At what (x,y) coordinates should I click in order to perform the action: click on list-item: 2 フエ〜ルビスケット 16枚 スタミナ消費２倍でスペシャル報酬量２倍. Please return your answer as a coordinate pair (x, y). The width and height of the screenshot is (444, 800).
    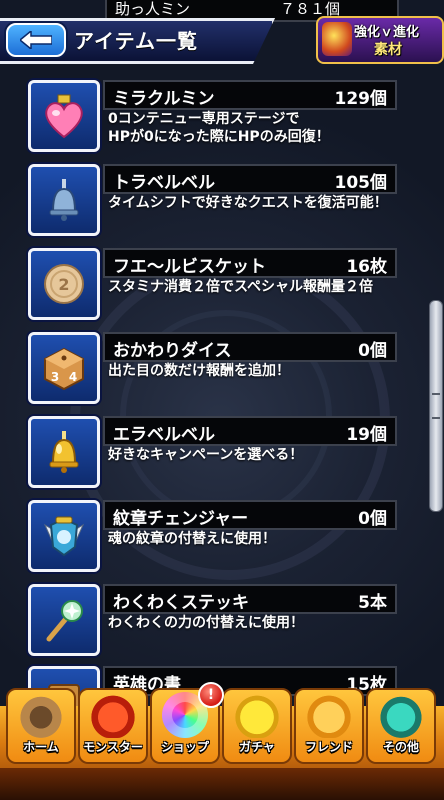
    Looking at the image, I should click on (222, 288).